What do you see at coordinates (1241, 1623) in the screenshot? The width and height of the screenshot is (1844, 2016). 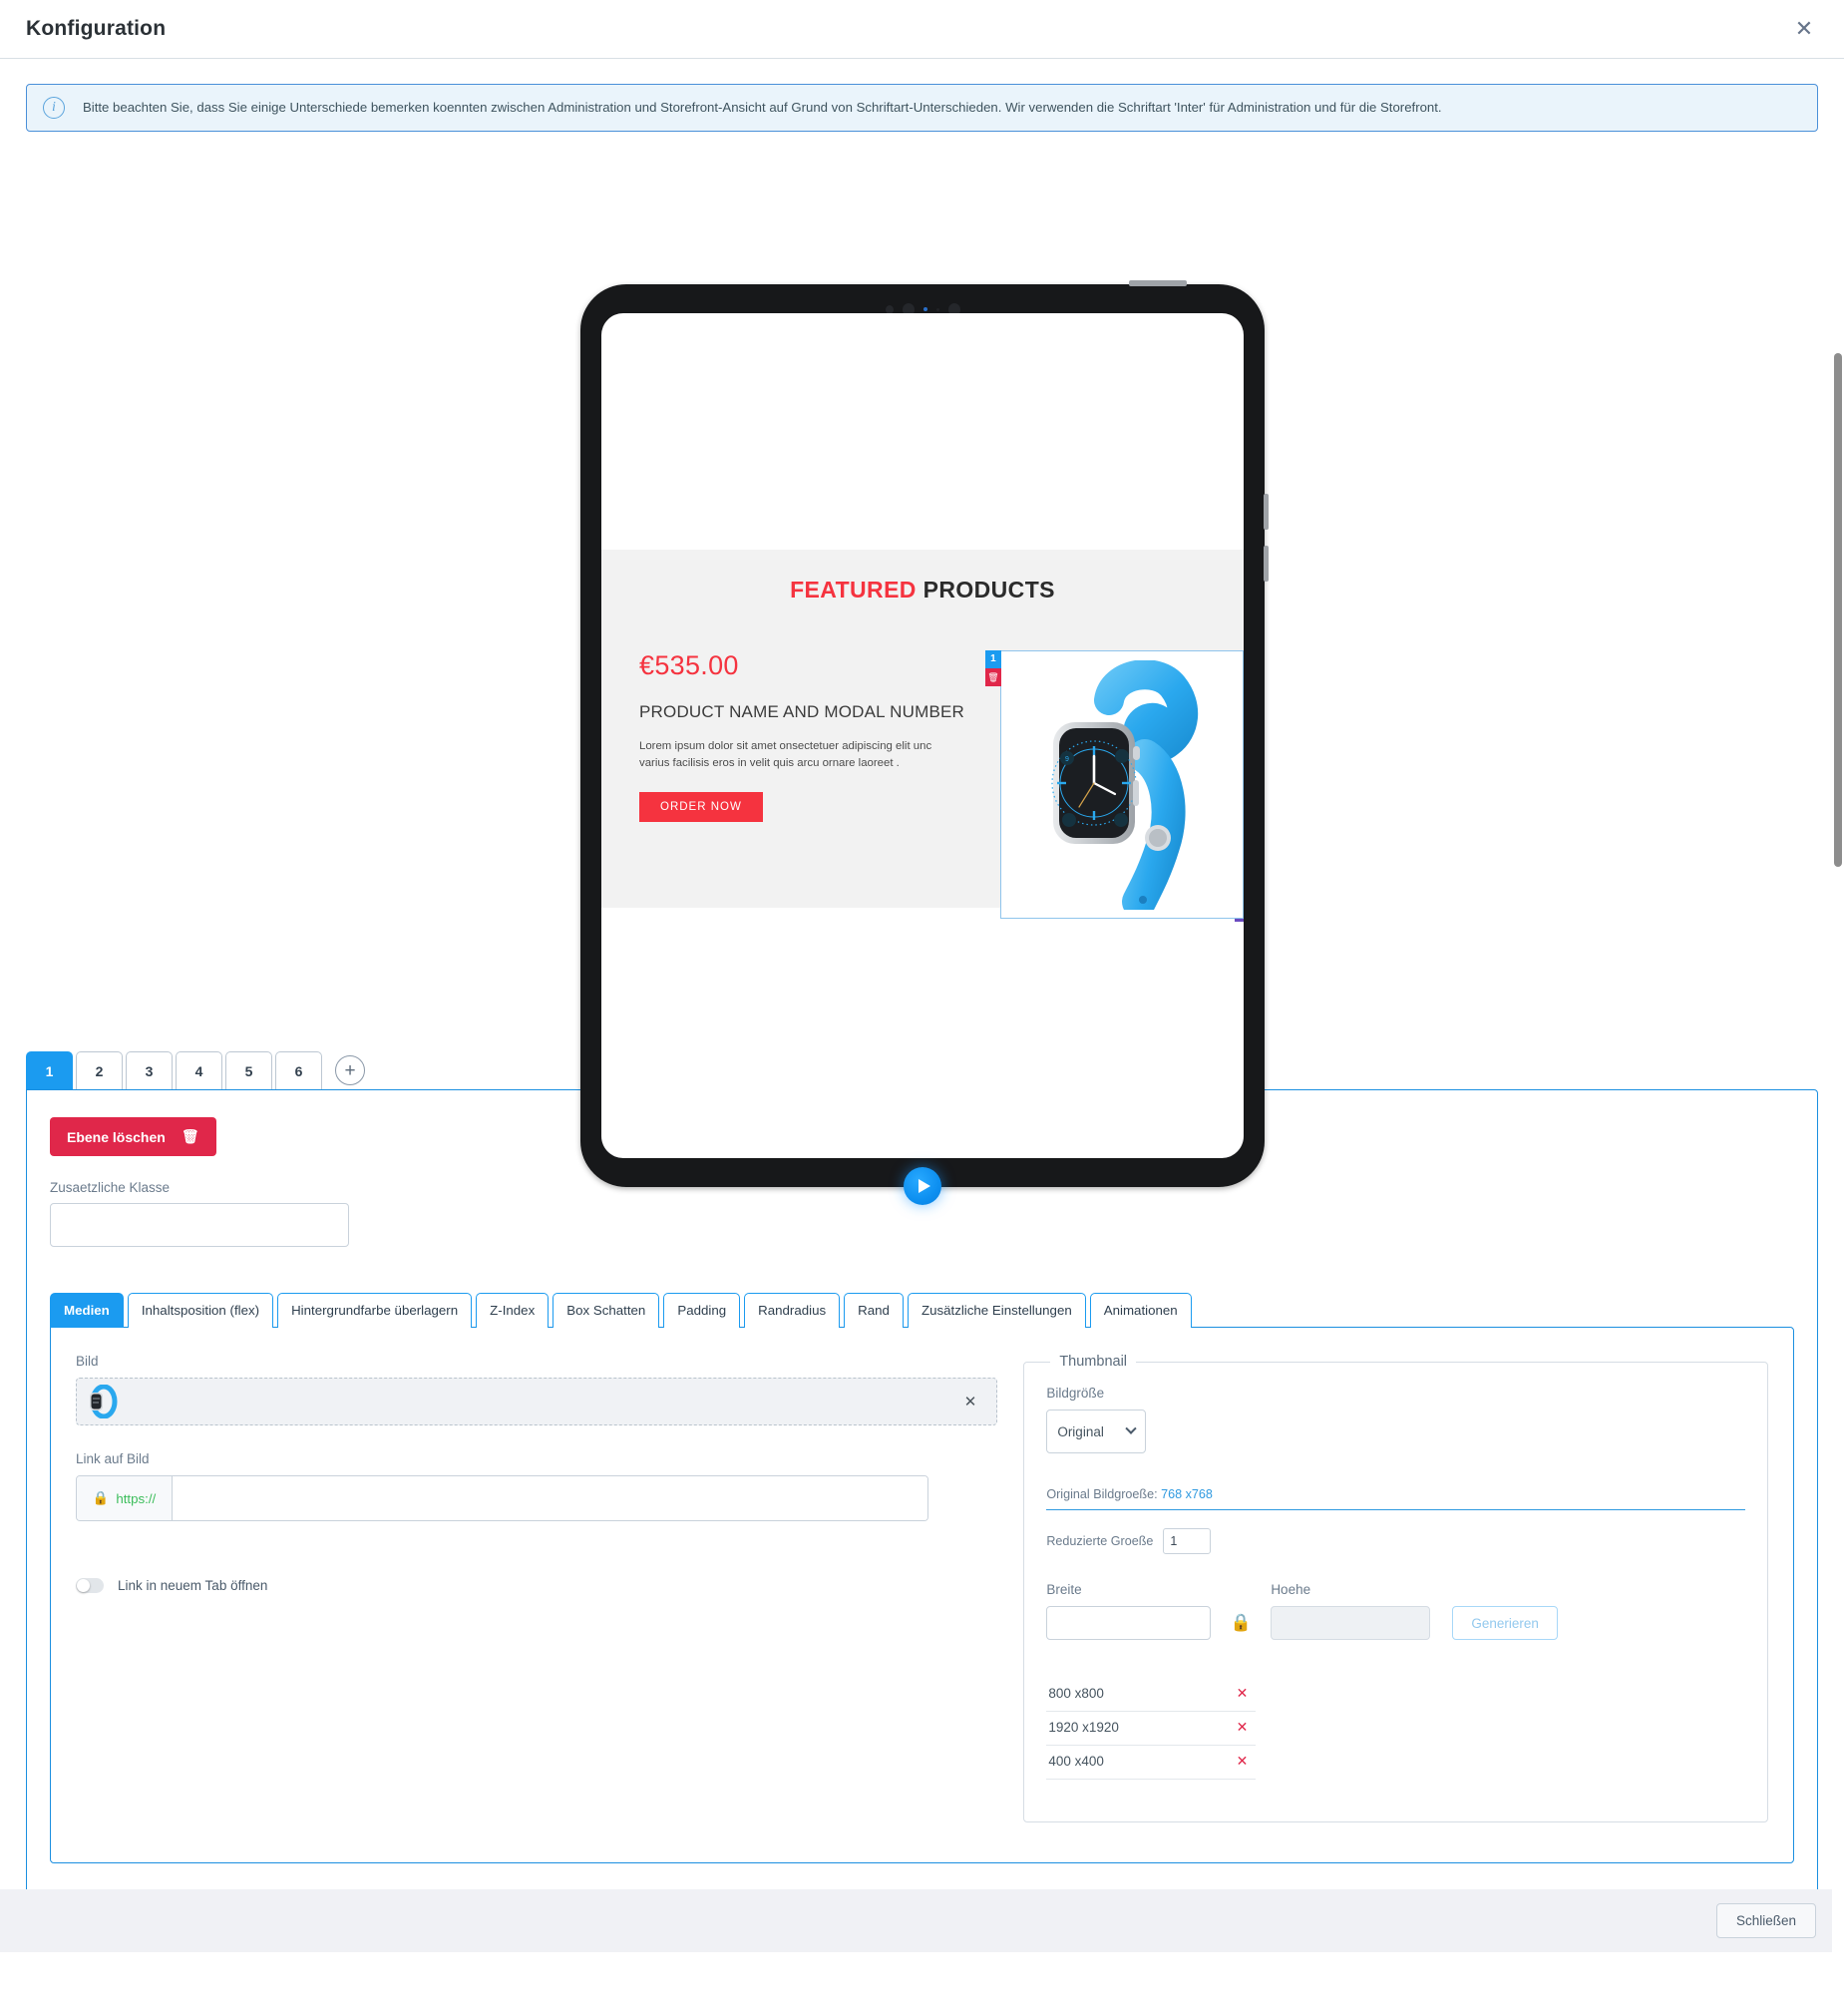 I see `aspect-lock-icon: 🔒` at bounding box center [1241, 1623].